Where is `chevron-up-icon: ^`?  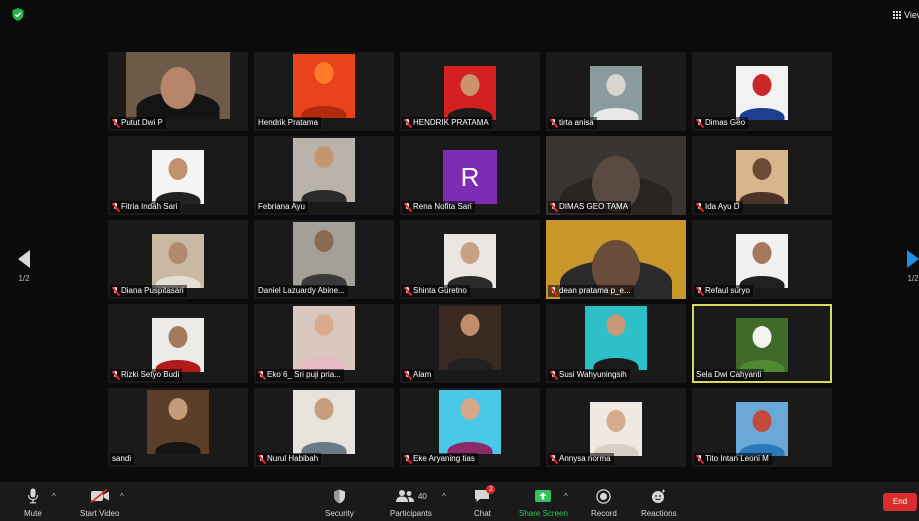 chevron-up-icon: ^ is located at coordinates (122, 496).